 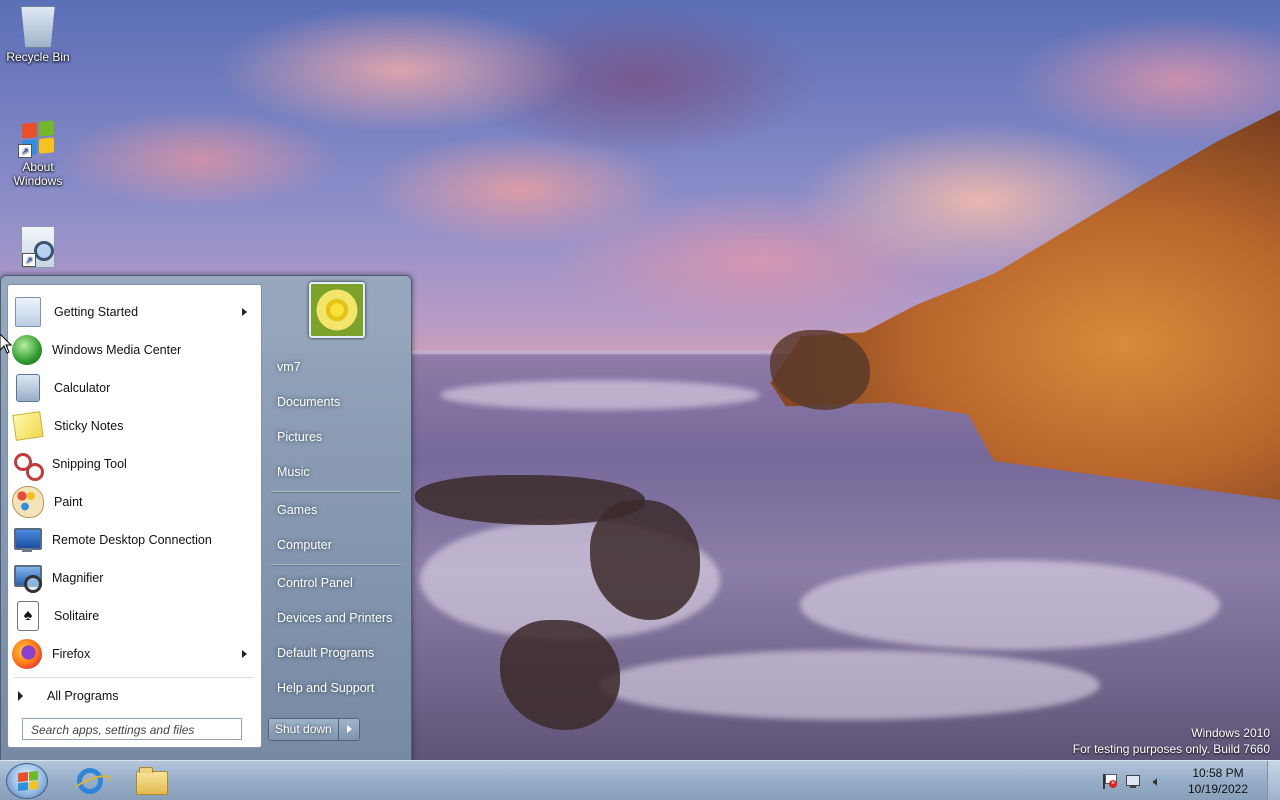 What do you see at coordinates (38, 57) in the screenshot?
I see `desktop-icon-label: Recycle Bin` at bounding box center [38, 57].